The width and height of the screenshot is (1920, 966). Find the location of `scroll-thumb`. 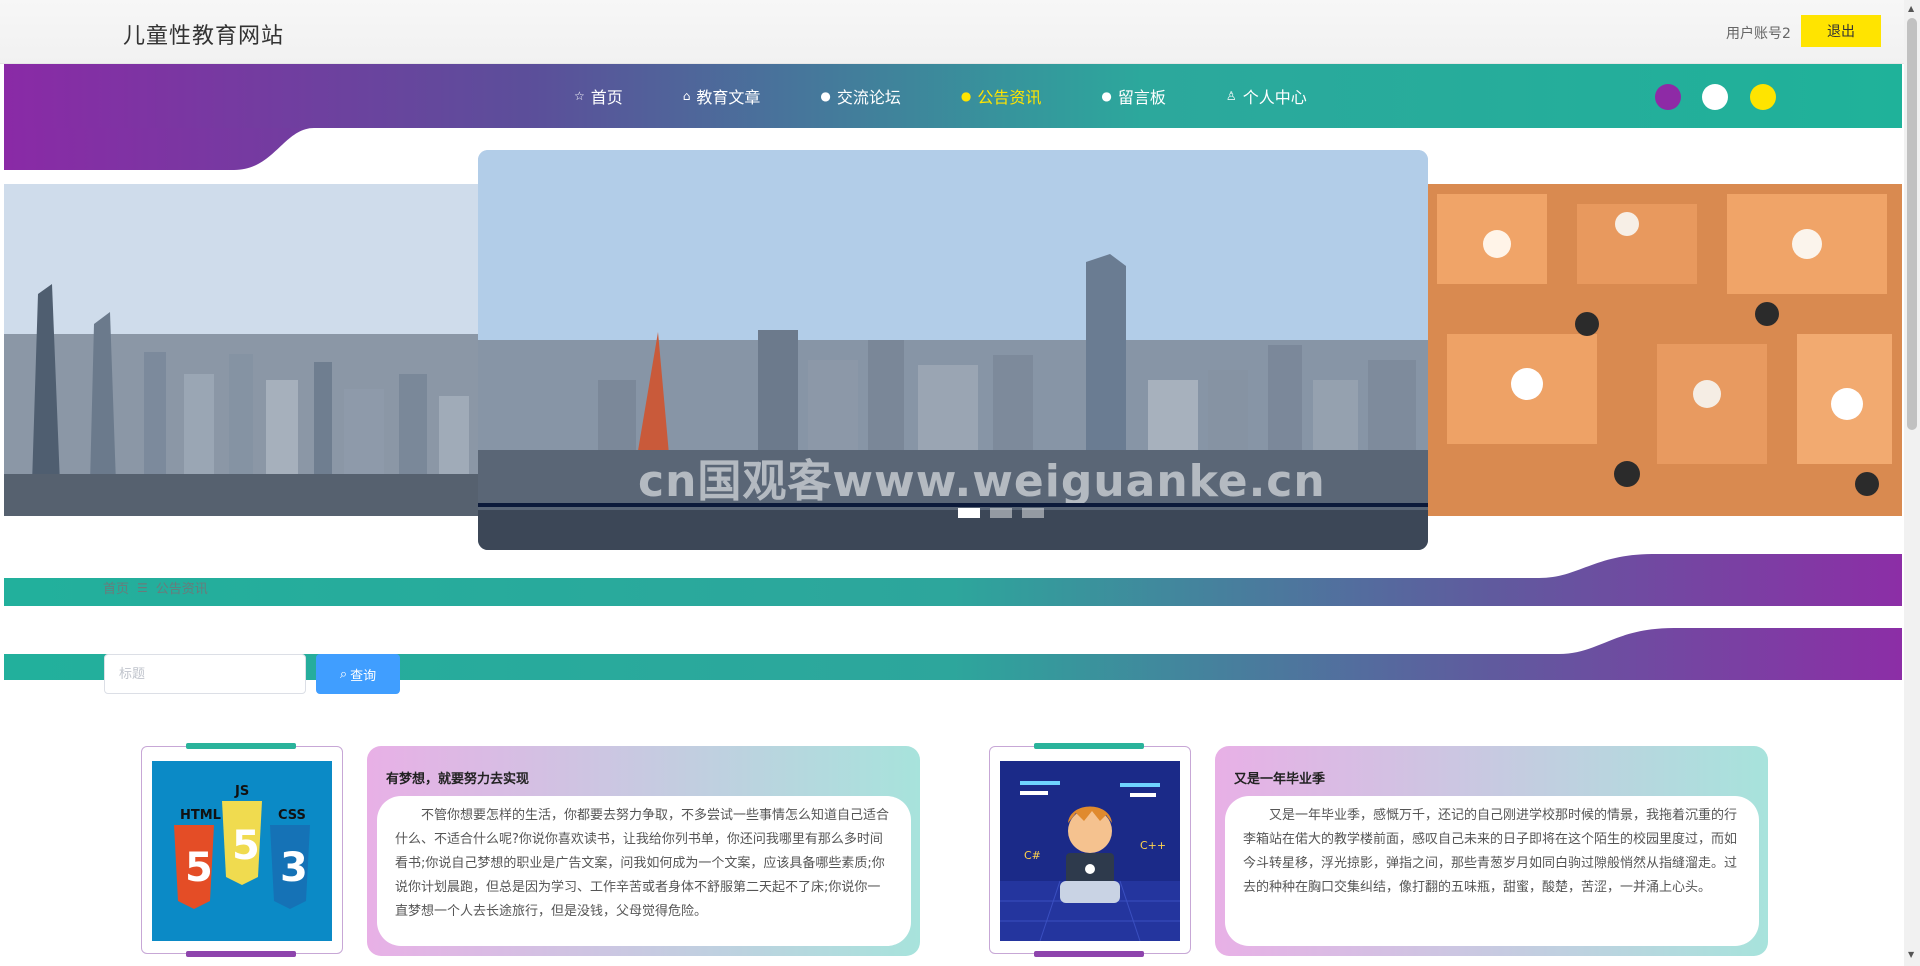

scroll-thumb is located at coordinates (1912, 224).